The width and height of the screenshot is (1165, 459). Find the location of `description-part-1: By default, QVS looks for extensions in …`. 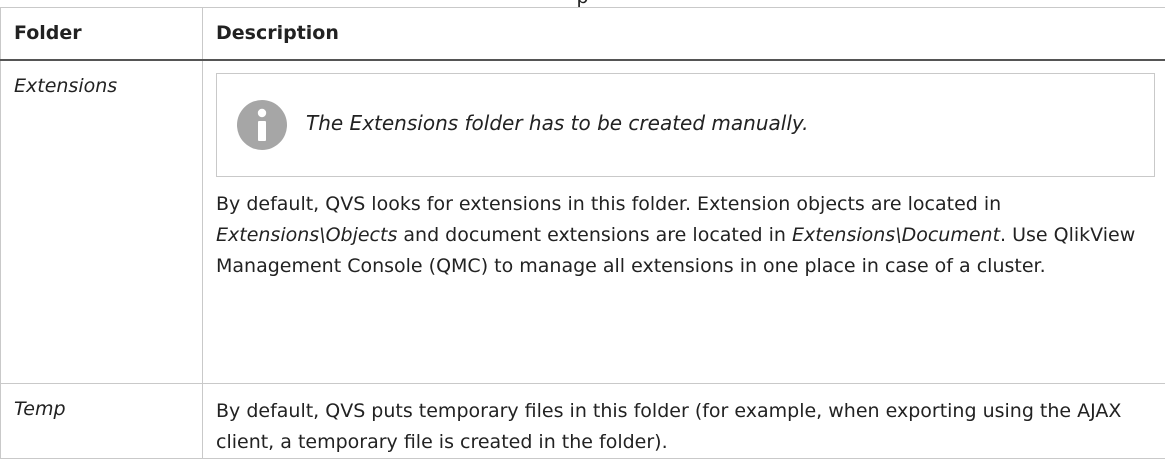

description-part-1: By default, QVS looks for extensions in … is located at coordinates (608, 204).